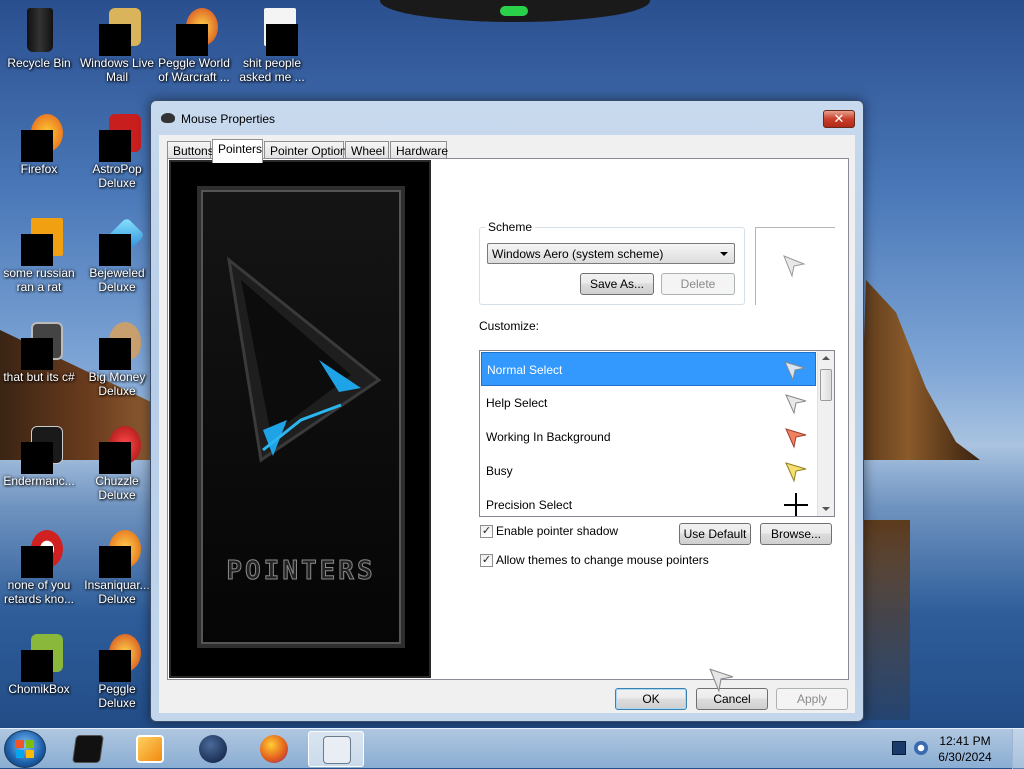  I want to click on list-item-label: Busy, so click(499, 471).